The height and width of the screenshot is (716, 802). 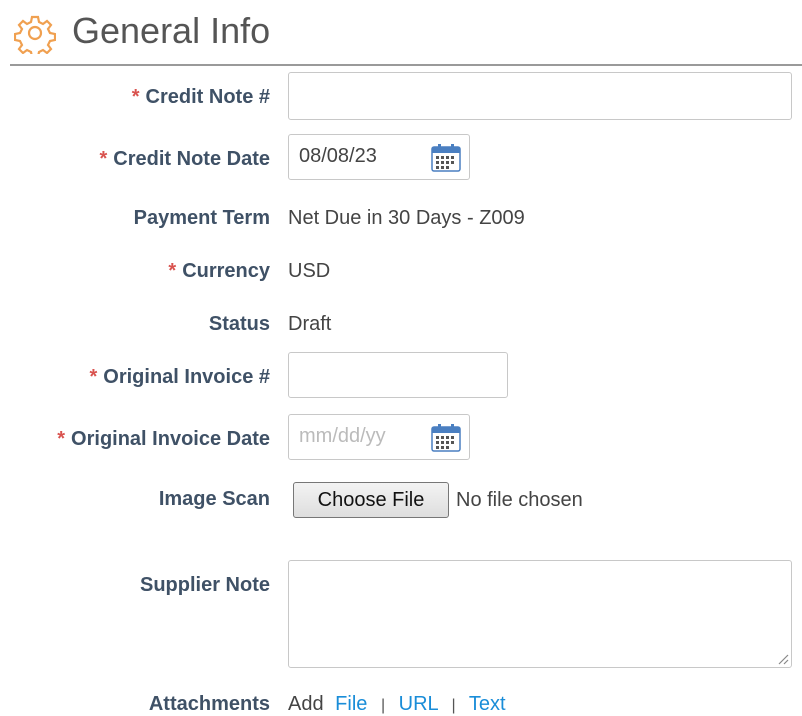 I want to click on status-label: Status, so click(x=239, y=324).